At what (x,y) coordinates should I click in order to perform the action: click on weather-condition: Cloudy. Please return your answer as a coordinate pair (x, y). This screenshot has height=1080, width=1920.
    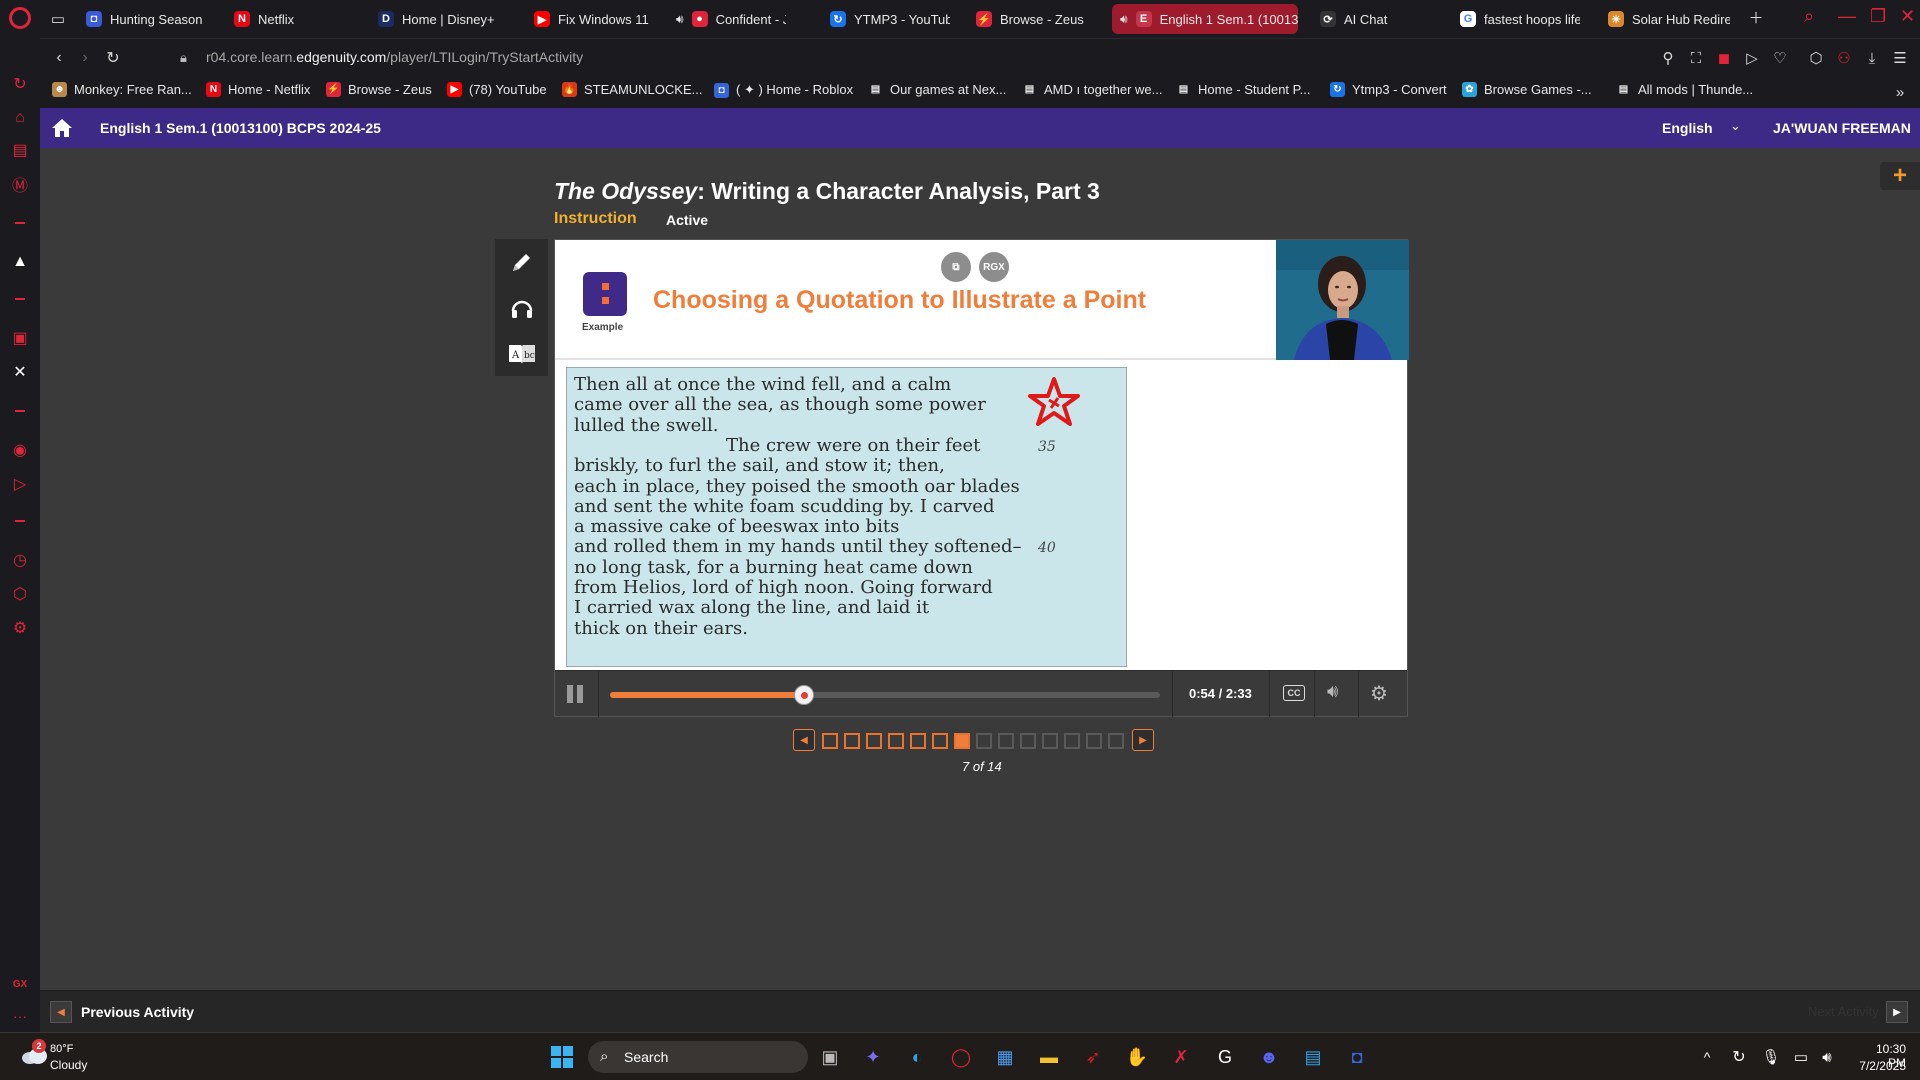
    Looking at the image, I should click on (68, 1065).